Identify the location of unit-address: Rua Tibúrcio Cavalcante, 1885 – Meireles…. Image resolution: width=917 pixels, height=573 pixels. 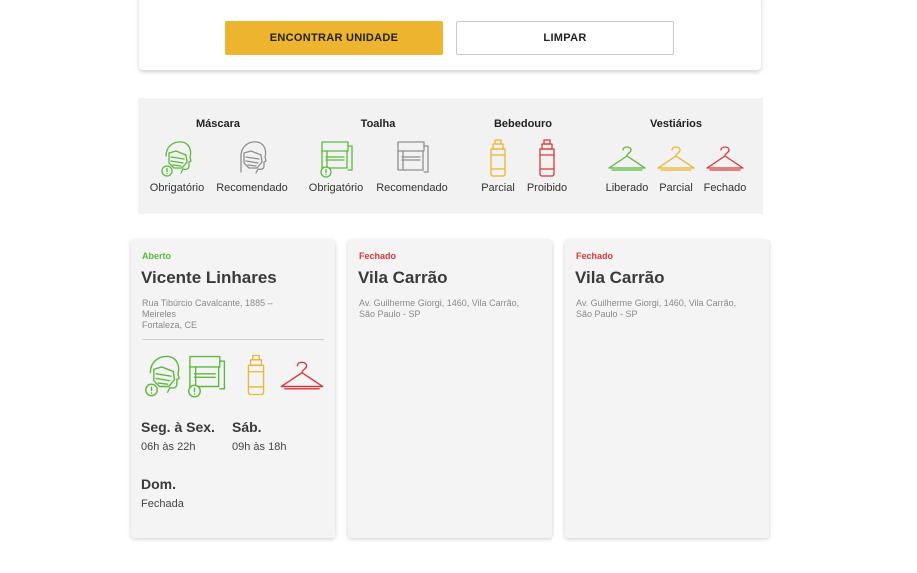
(234, 314).